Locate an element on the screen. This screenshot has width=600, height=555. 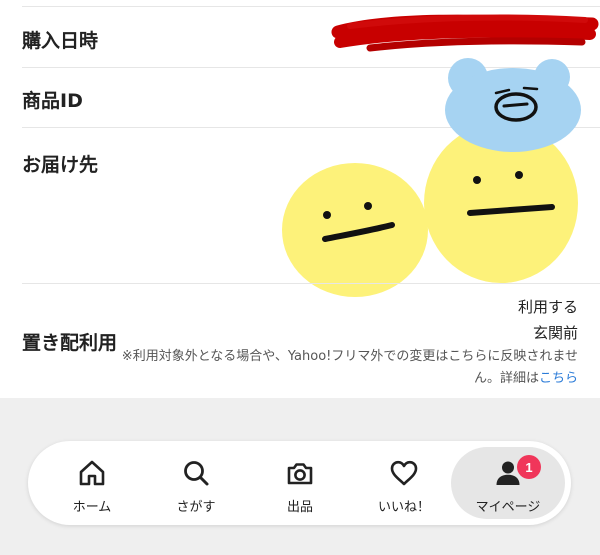
leave-at-door-location: 玄関前 is located at coordinates (555, 333).